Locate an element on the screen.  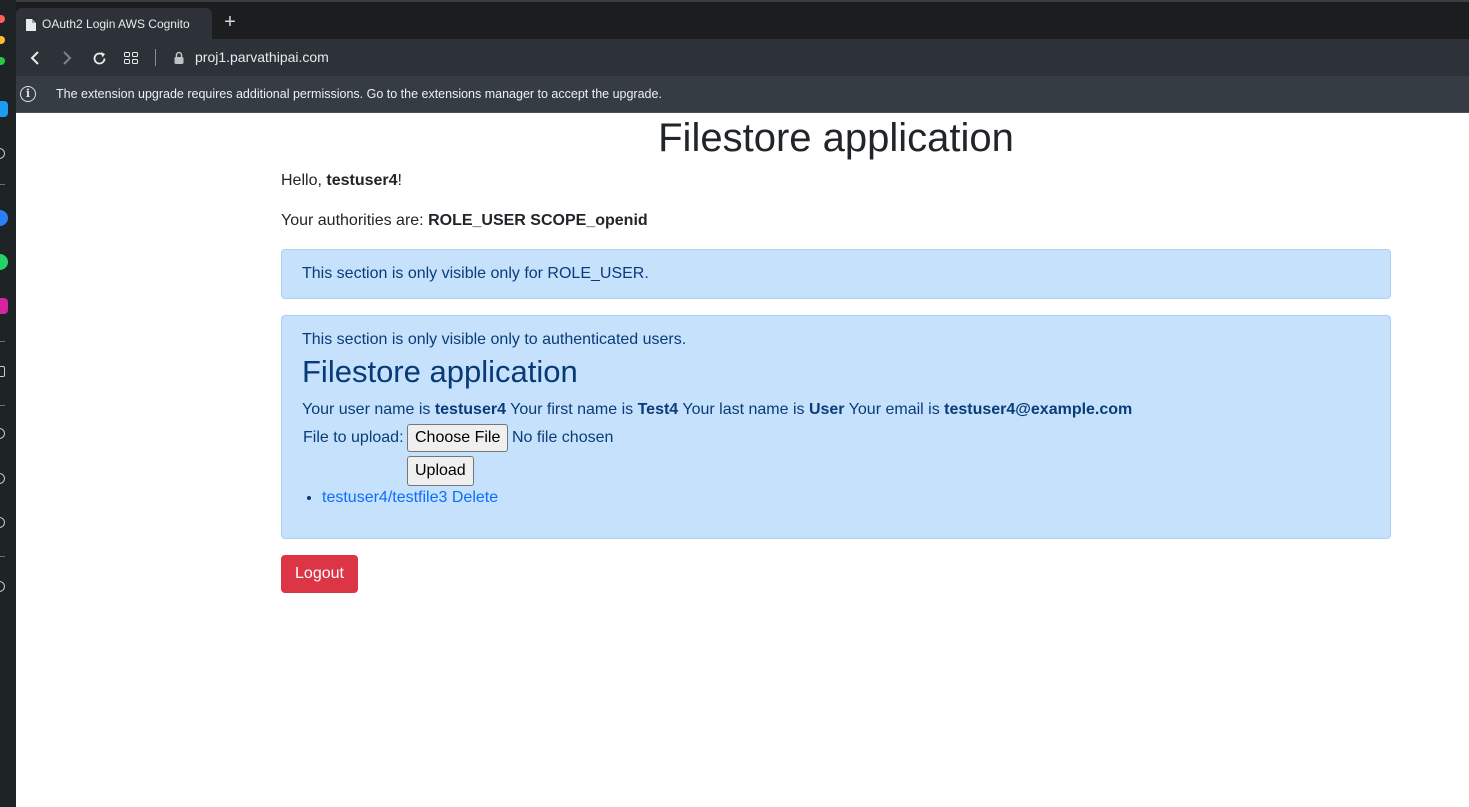
settings-icon is located at coordinates (2, 522).